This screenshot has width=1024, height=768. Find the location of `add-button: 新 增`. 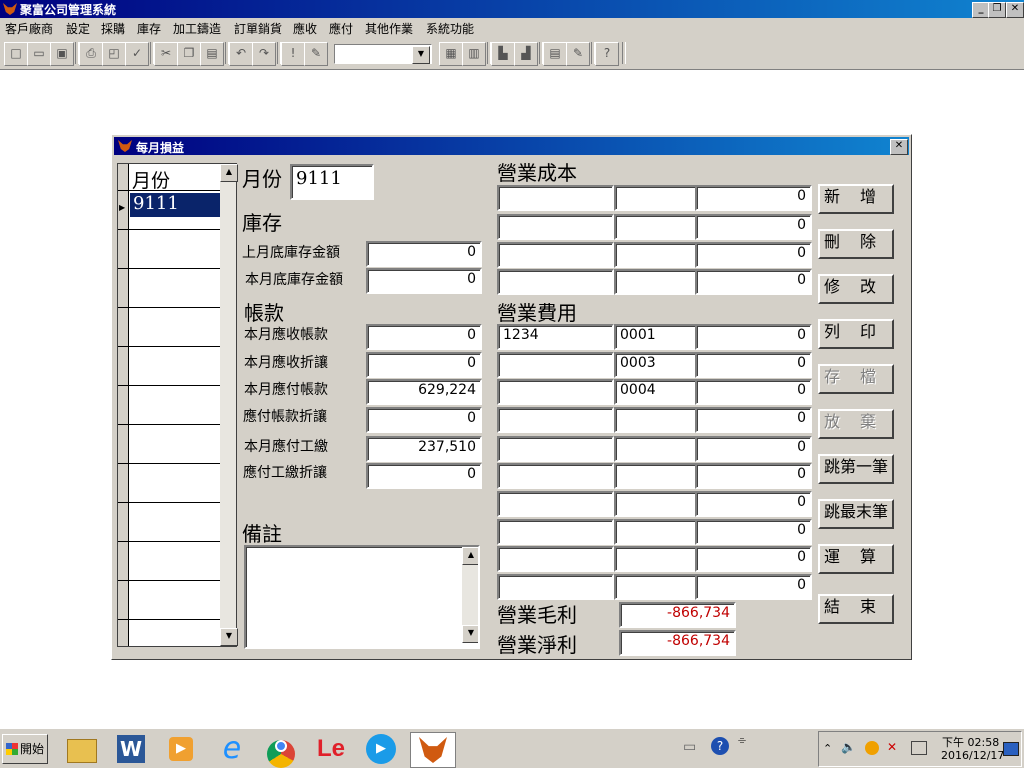

add-button: 新 增 is located at coordinates (856, 199).